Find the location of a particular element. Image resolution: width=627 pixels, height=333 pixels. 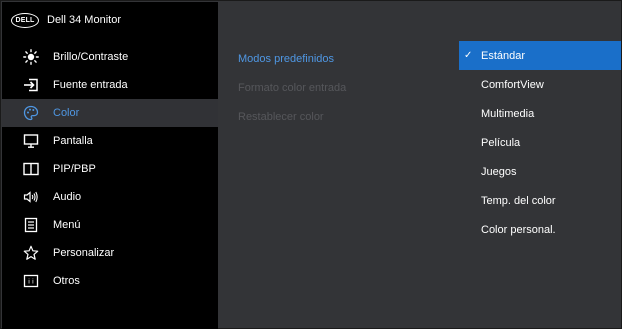

menu-item-label: PIP/PBP is located at coordinates (74, 169).